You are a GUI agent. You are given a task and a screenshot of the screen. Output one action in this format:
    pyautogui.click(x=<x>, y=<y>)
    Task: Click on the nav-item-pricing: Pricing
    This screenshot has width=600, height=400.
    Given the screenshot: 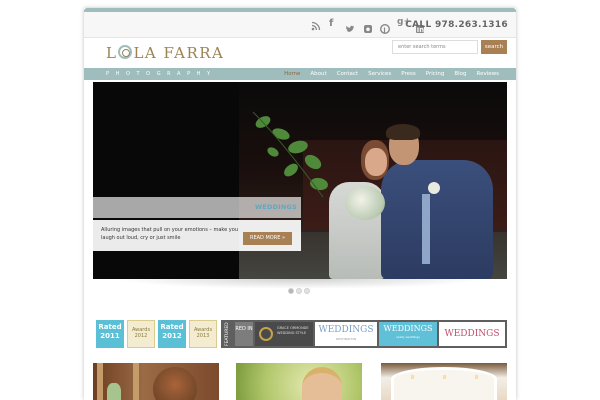 What is the action you would take?
    pyautogui.click(x=435, y=74)
    